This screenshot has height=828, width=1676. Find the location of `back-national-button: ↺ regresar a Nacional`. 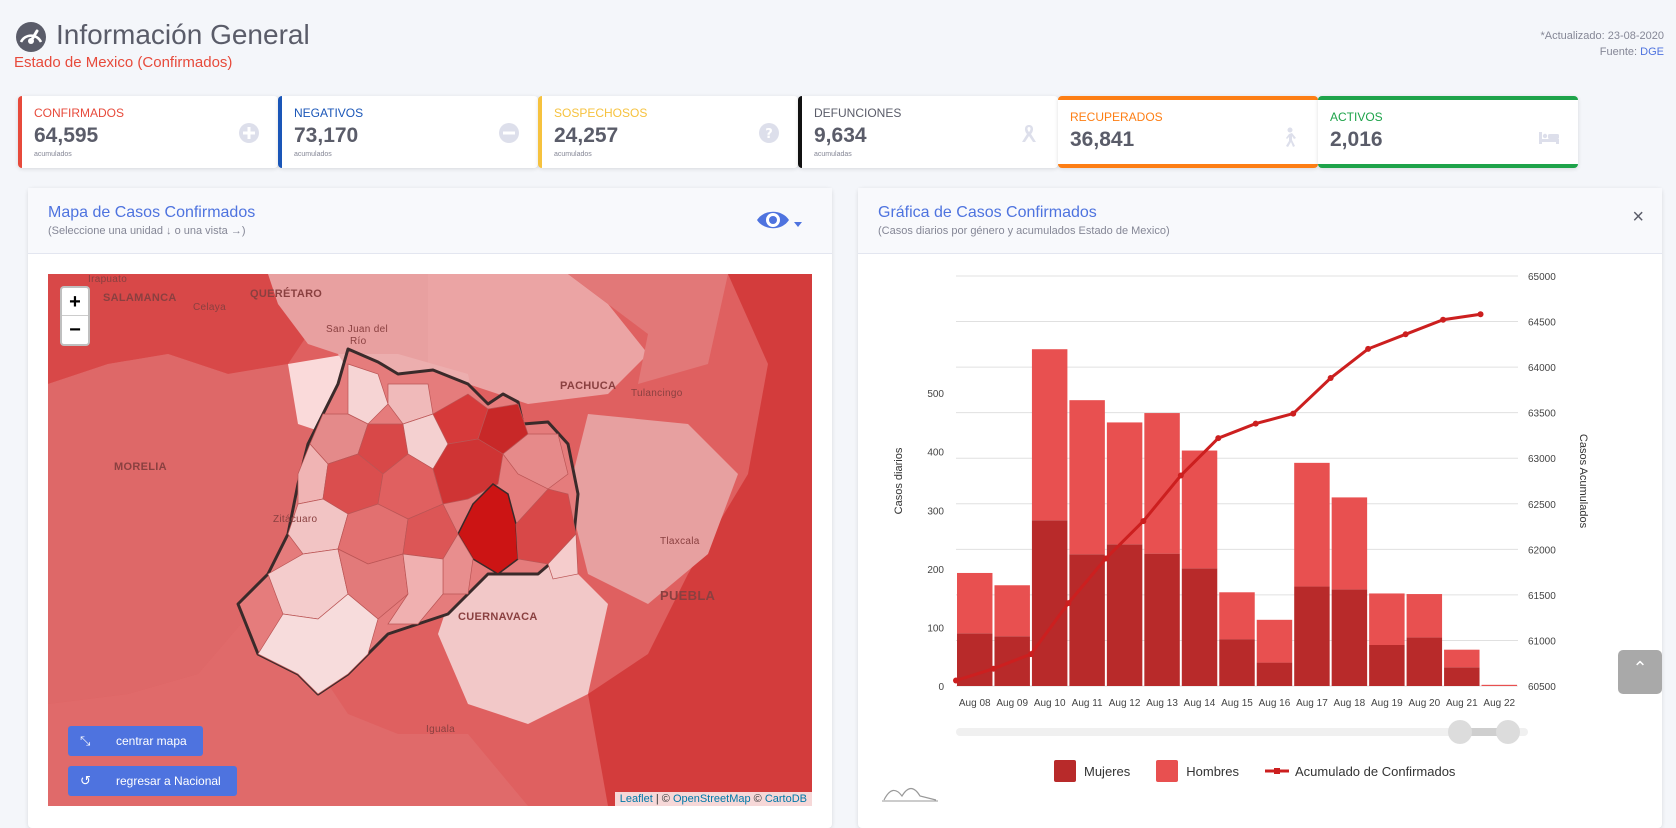

back-national-button: ↺ regresar a Nacional is located at coordinates (152, 781).